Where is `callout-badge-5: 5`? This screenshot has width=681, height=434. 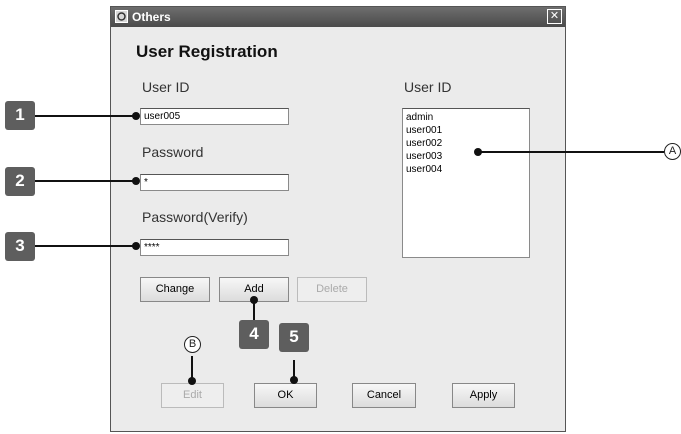
callout-badge-5: 5 is located at coordinates (294, 337).